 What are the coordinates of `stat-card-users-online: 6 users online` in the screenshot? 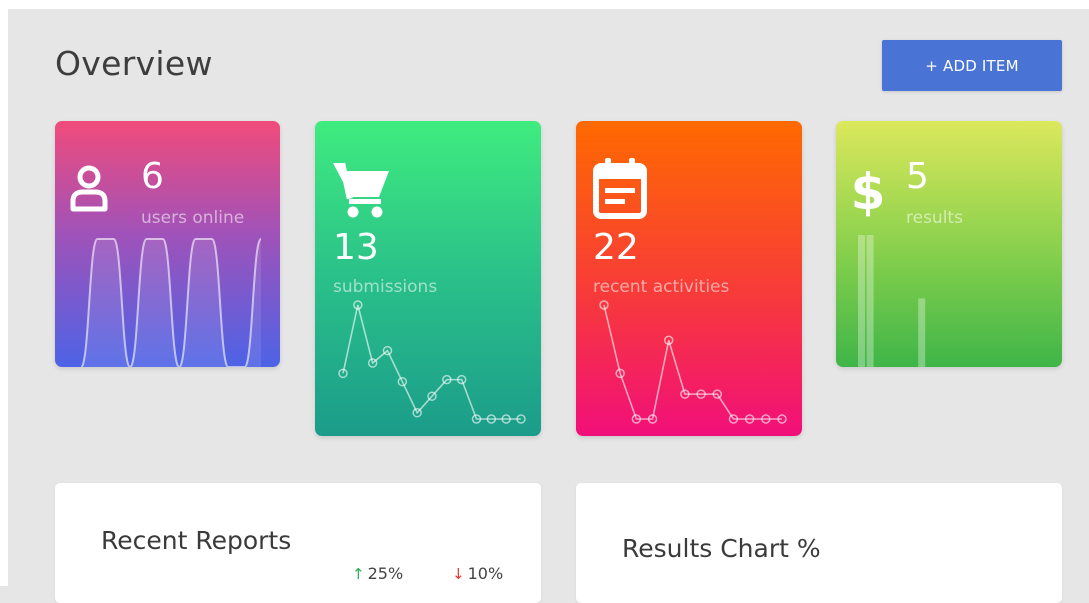 It's located at (167, 244).